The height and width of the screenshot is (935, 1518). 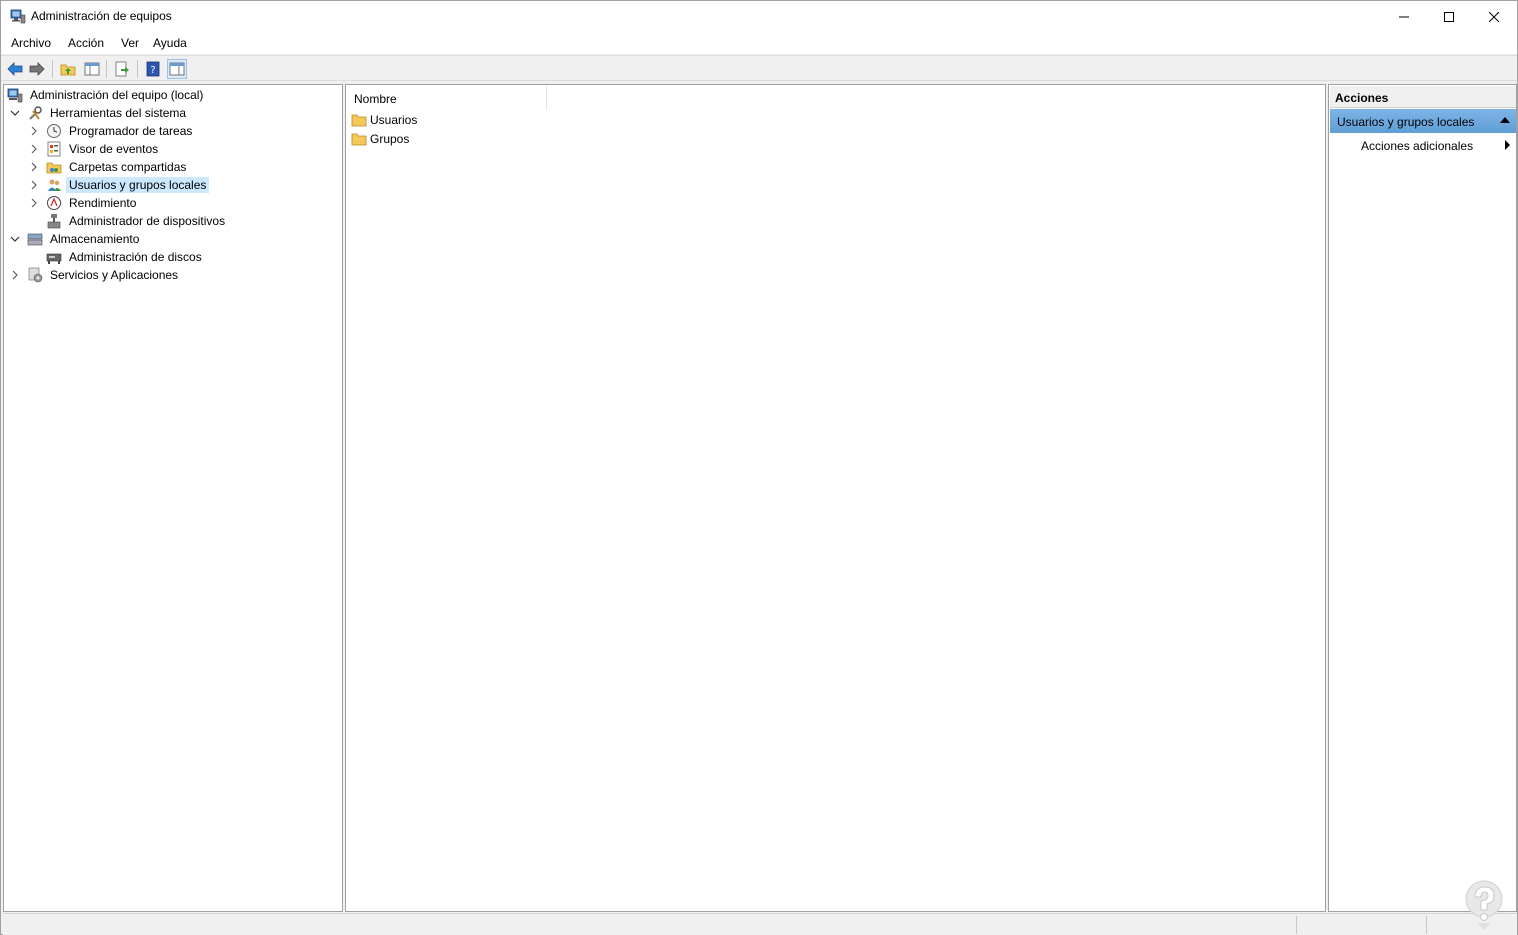 What do you see at coordinates (1361, 925) in the screenshot?
I see `status-cell` at bounding box center [1361, 925].